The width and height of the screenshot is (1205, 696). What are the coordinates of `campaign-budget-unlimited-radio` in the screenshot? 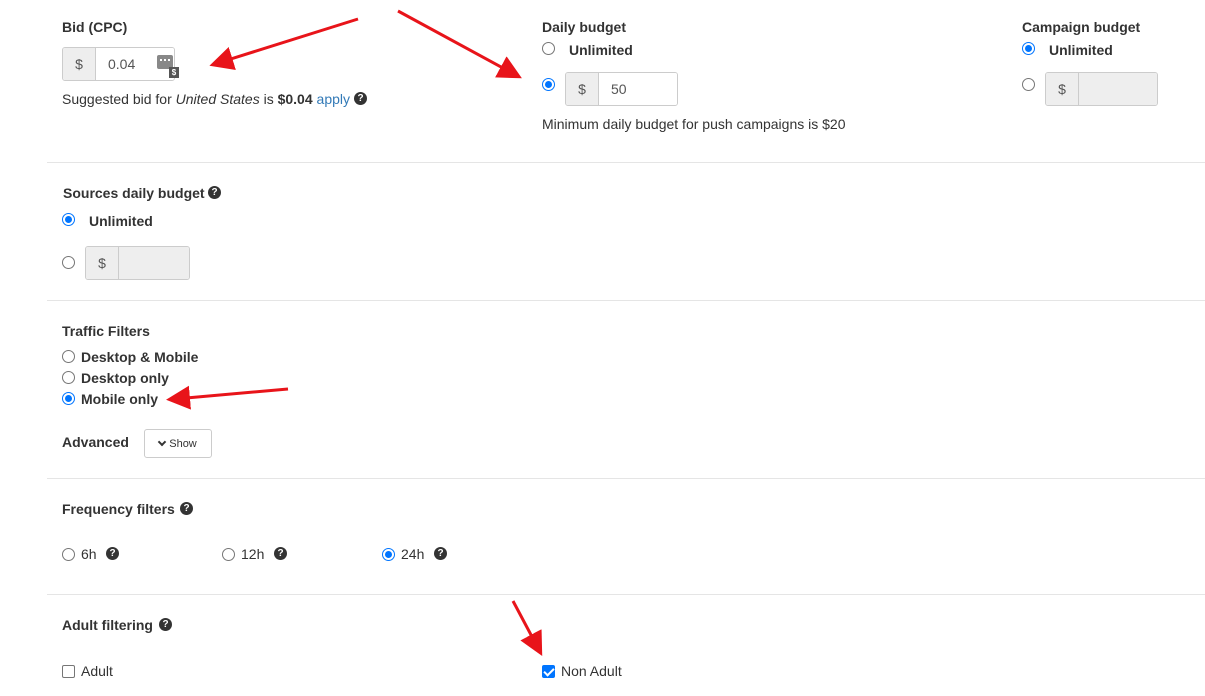 It's located at (1028, 48).